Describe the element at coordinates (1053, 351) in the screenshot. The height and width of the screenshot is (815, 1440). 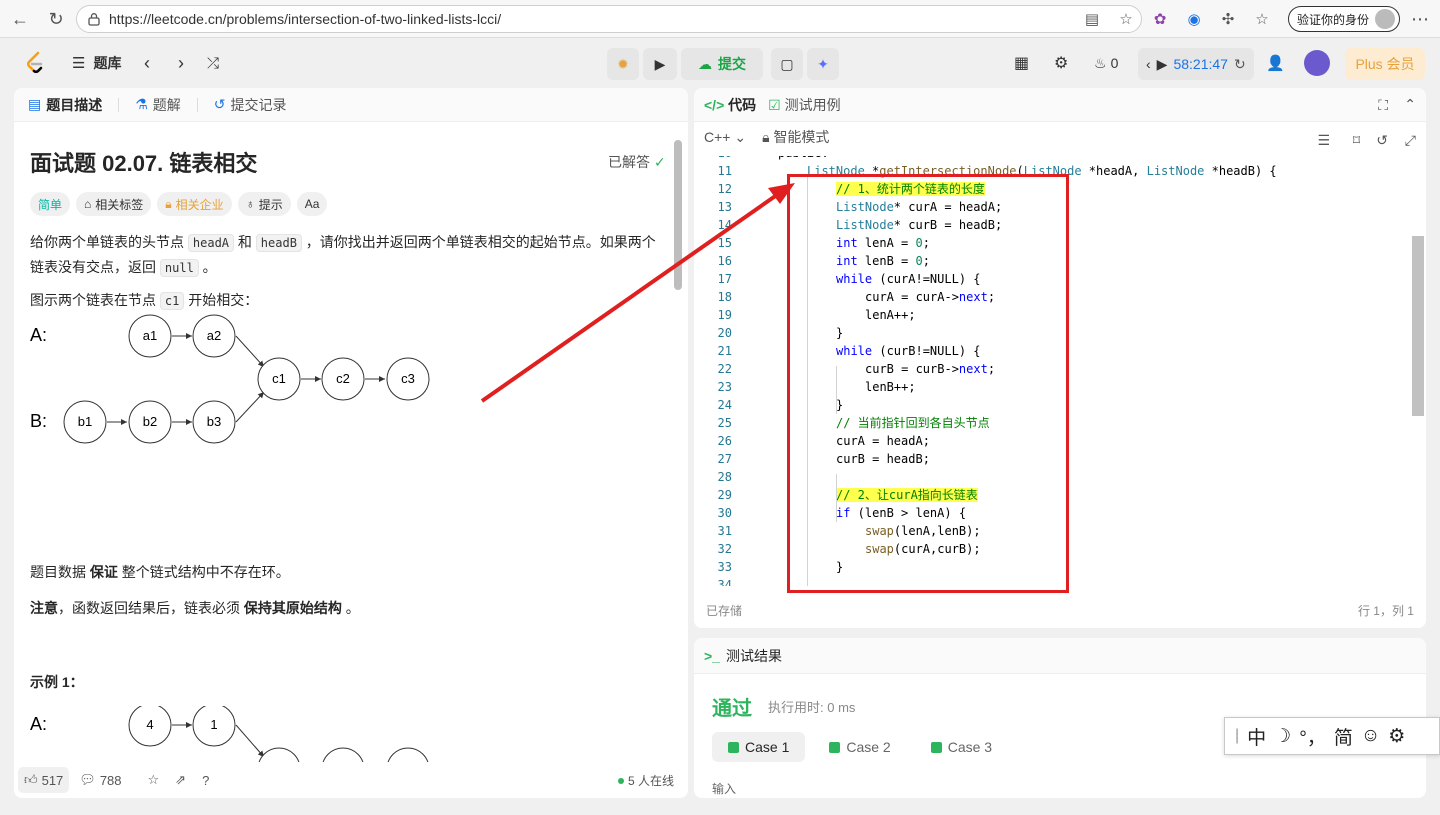
I see `code-line: 21 while (curB!=NULL) {` at that location.